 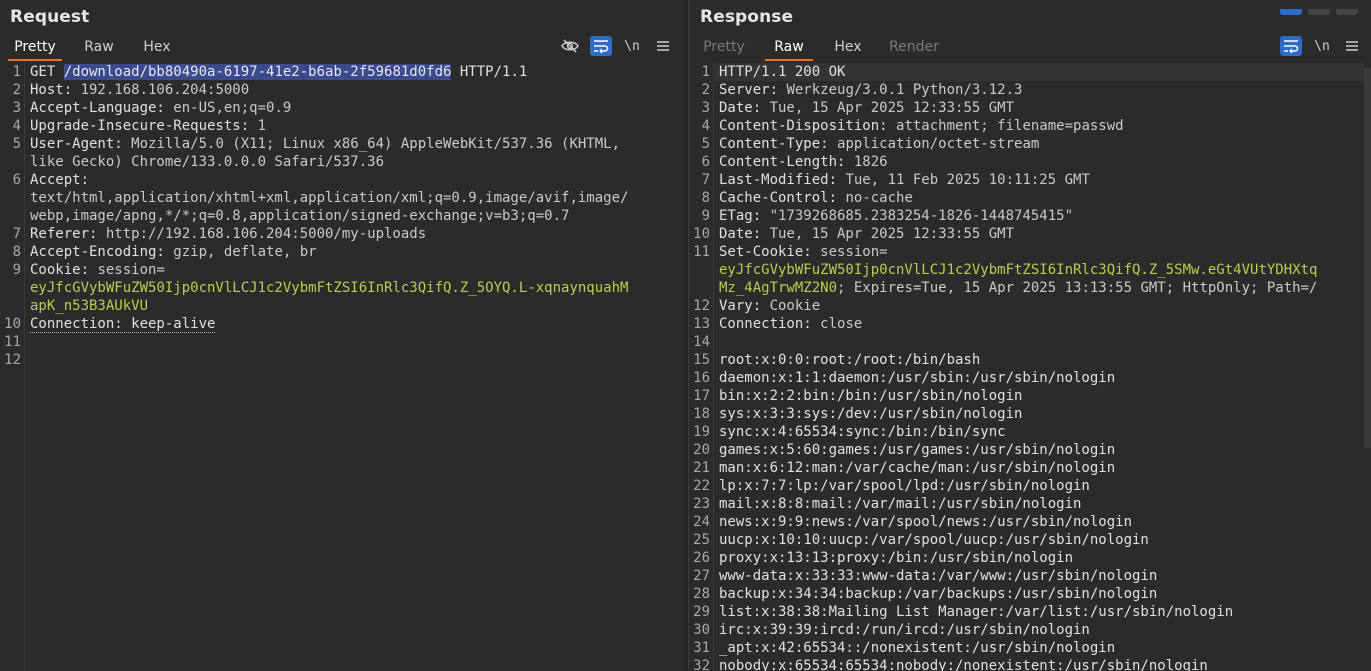 I want to click on code-line: sys:x:3:3:sys:/dev:/usr/sbin/nologin, so click(x=1042, y=414).